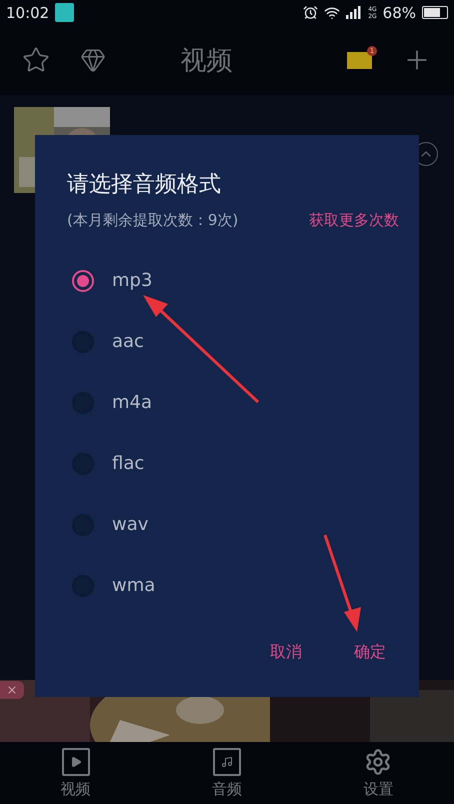 This screenshot has height=804, width=454. Describe the element at coordinates (28, 13) in the screenshot. I see `status-time: 10:02` at that location.